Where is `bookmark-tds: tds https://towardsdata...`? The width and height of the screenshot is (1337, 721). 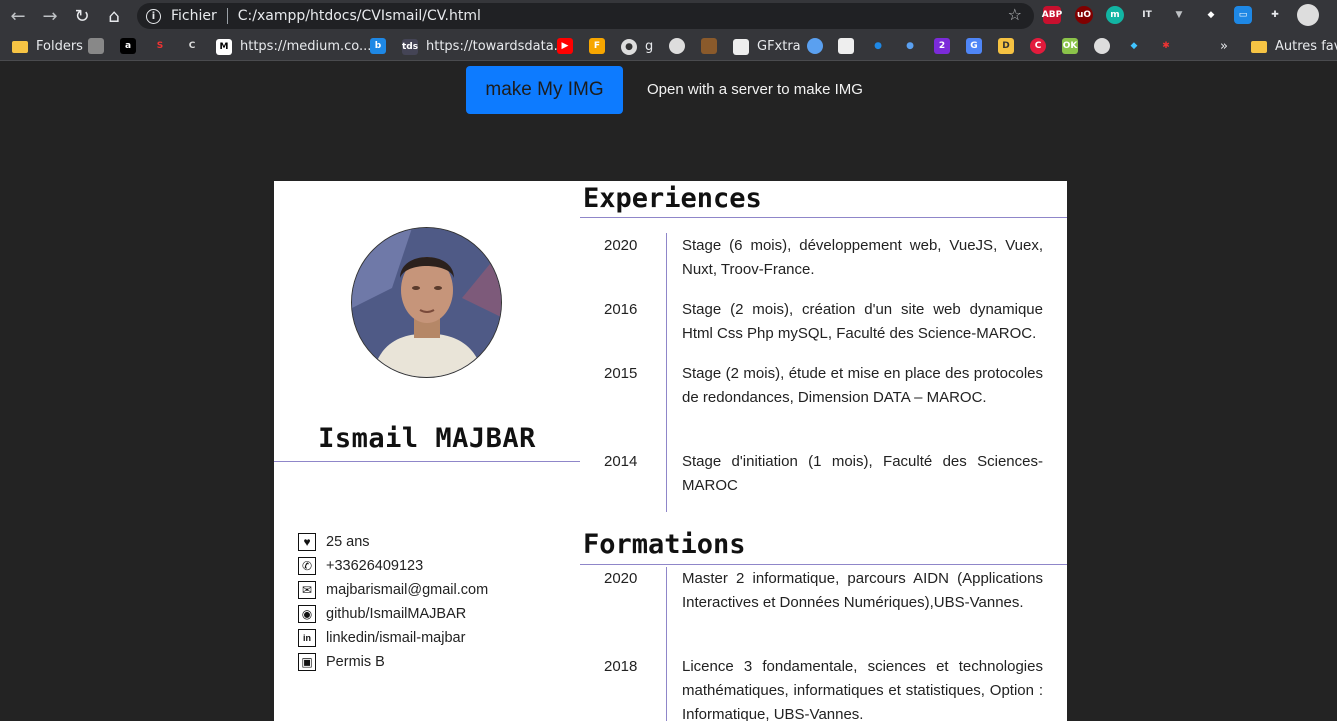 bookmark-tds: tds https://towardsdata... is located at coordinates (484, 46).